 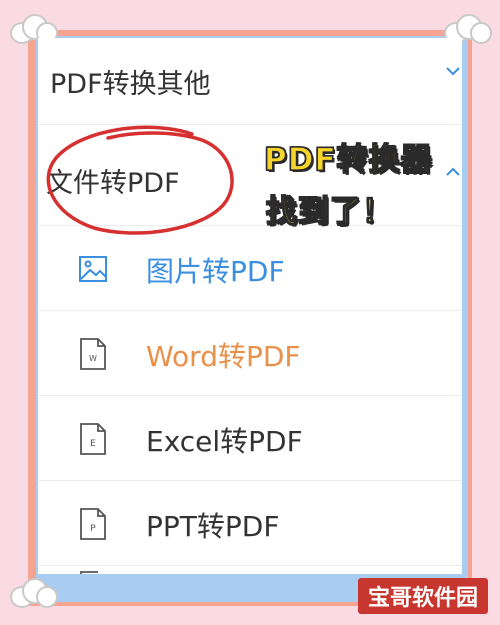 I want to click on file-icon, so click(x=89, y=572).